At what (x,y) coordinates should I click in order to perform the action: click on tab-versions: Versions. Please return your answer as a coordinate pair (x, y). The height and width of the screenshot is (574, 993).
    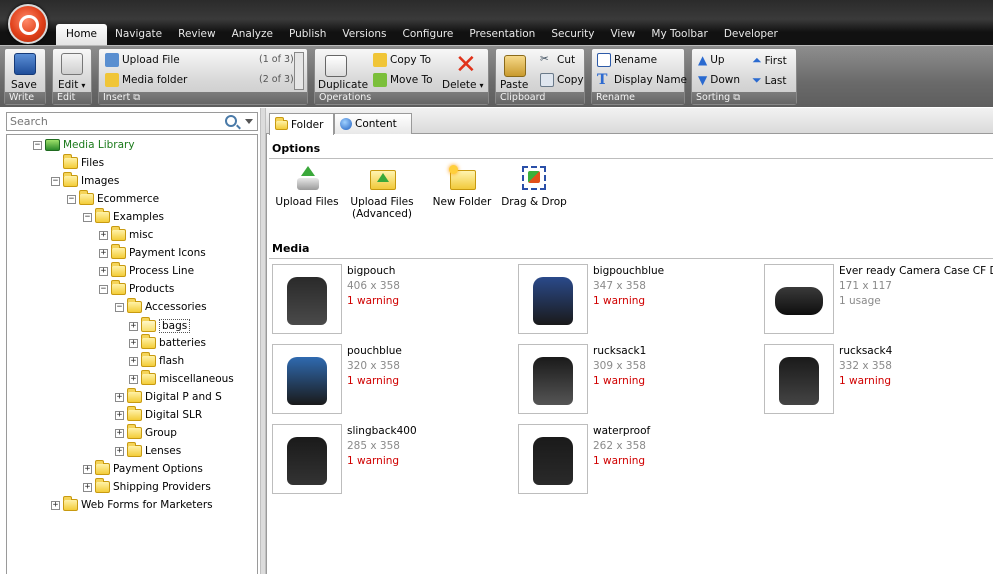
    Looking at the image, I should click on (364, 34).